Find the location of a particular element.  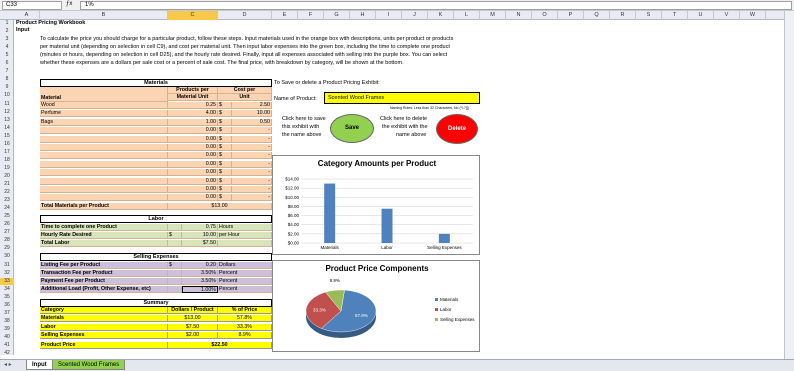

selling-value-cell: 0.20 is located at coordinates (200, 266).